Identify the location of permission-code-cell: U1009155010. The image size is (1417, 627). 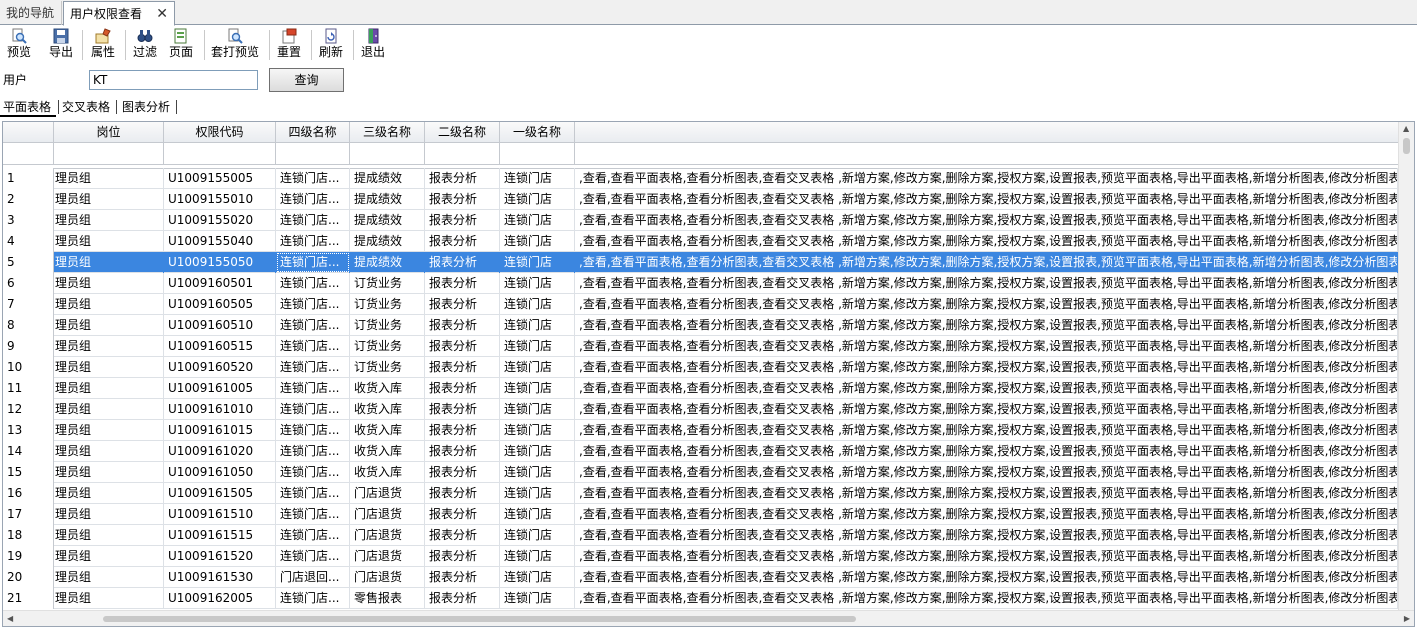
(220, 199).